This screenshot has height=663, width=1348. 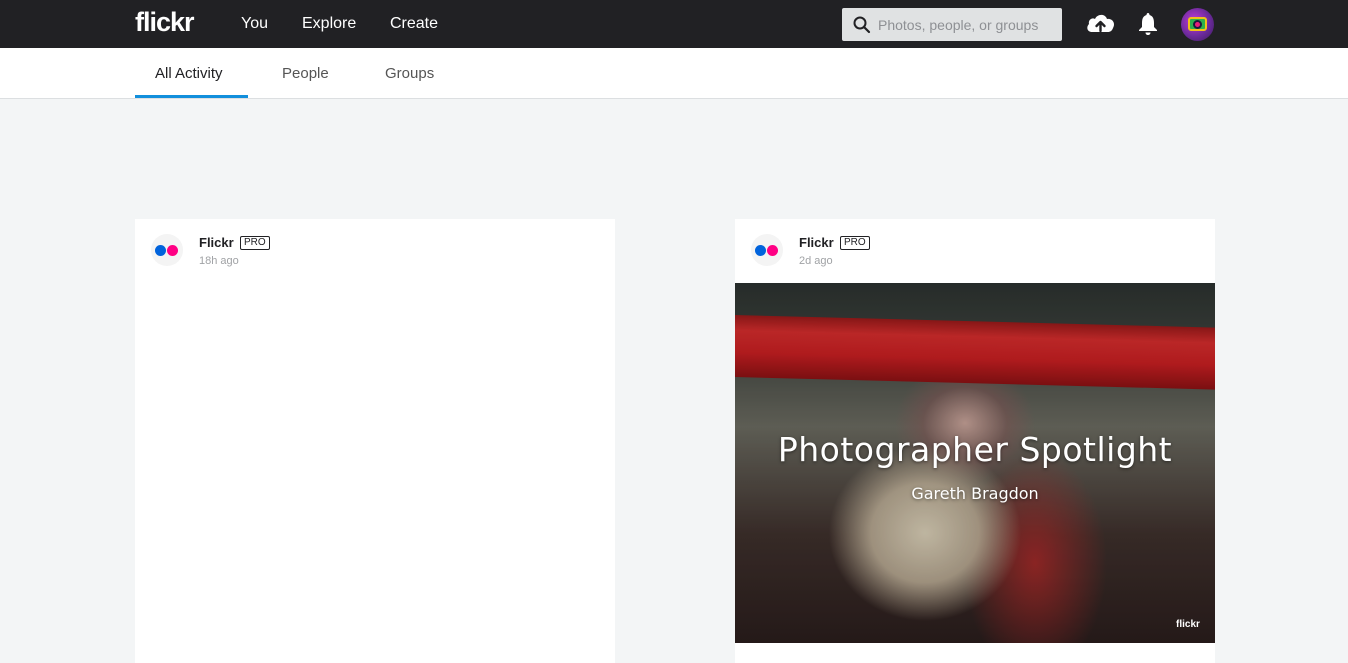 What do you see at coordinates (254, 24) in the screenshot?
I see `nav-you: You` at bounding box center [254, 24].